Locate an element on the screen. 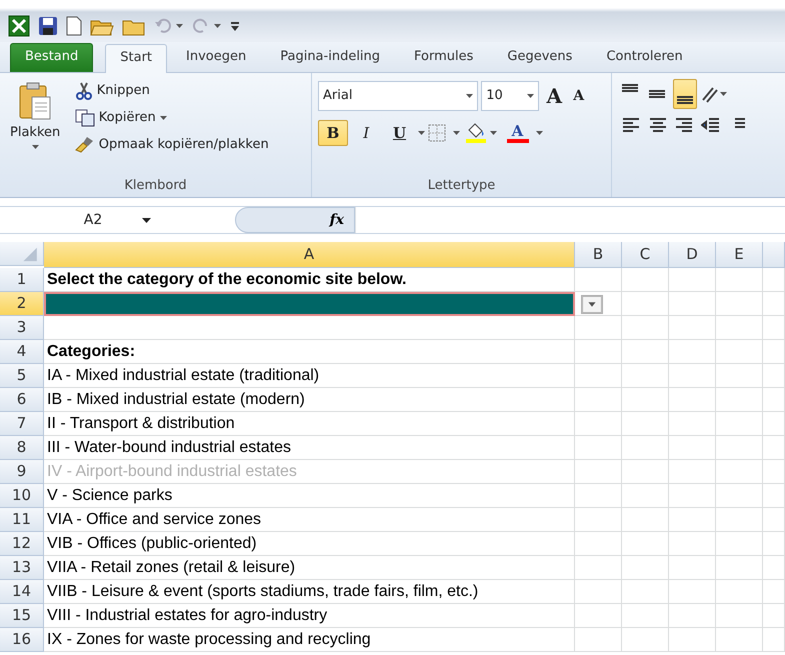 The width and height of the screenshot is (785, 655). cut-button: Knippen is located at coordinates (171, 90).